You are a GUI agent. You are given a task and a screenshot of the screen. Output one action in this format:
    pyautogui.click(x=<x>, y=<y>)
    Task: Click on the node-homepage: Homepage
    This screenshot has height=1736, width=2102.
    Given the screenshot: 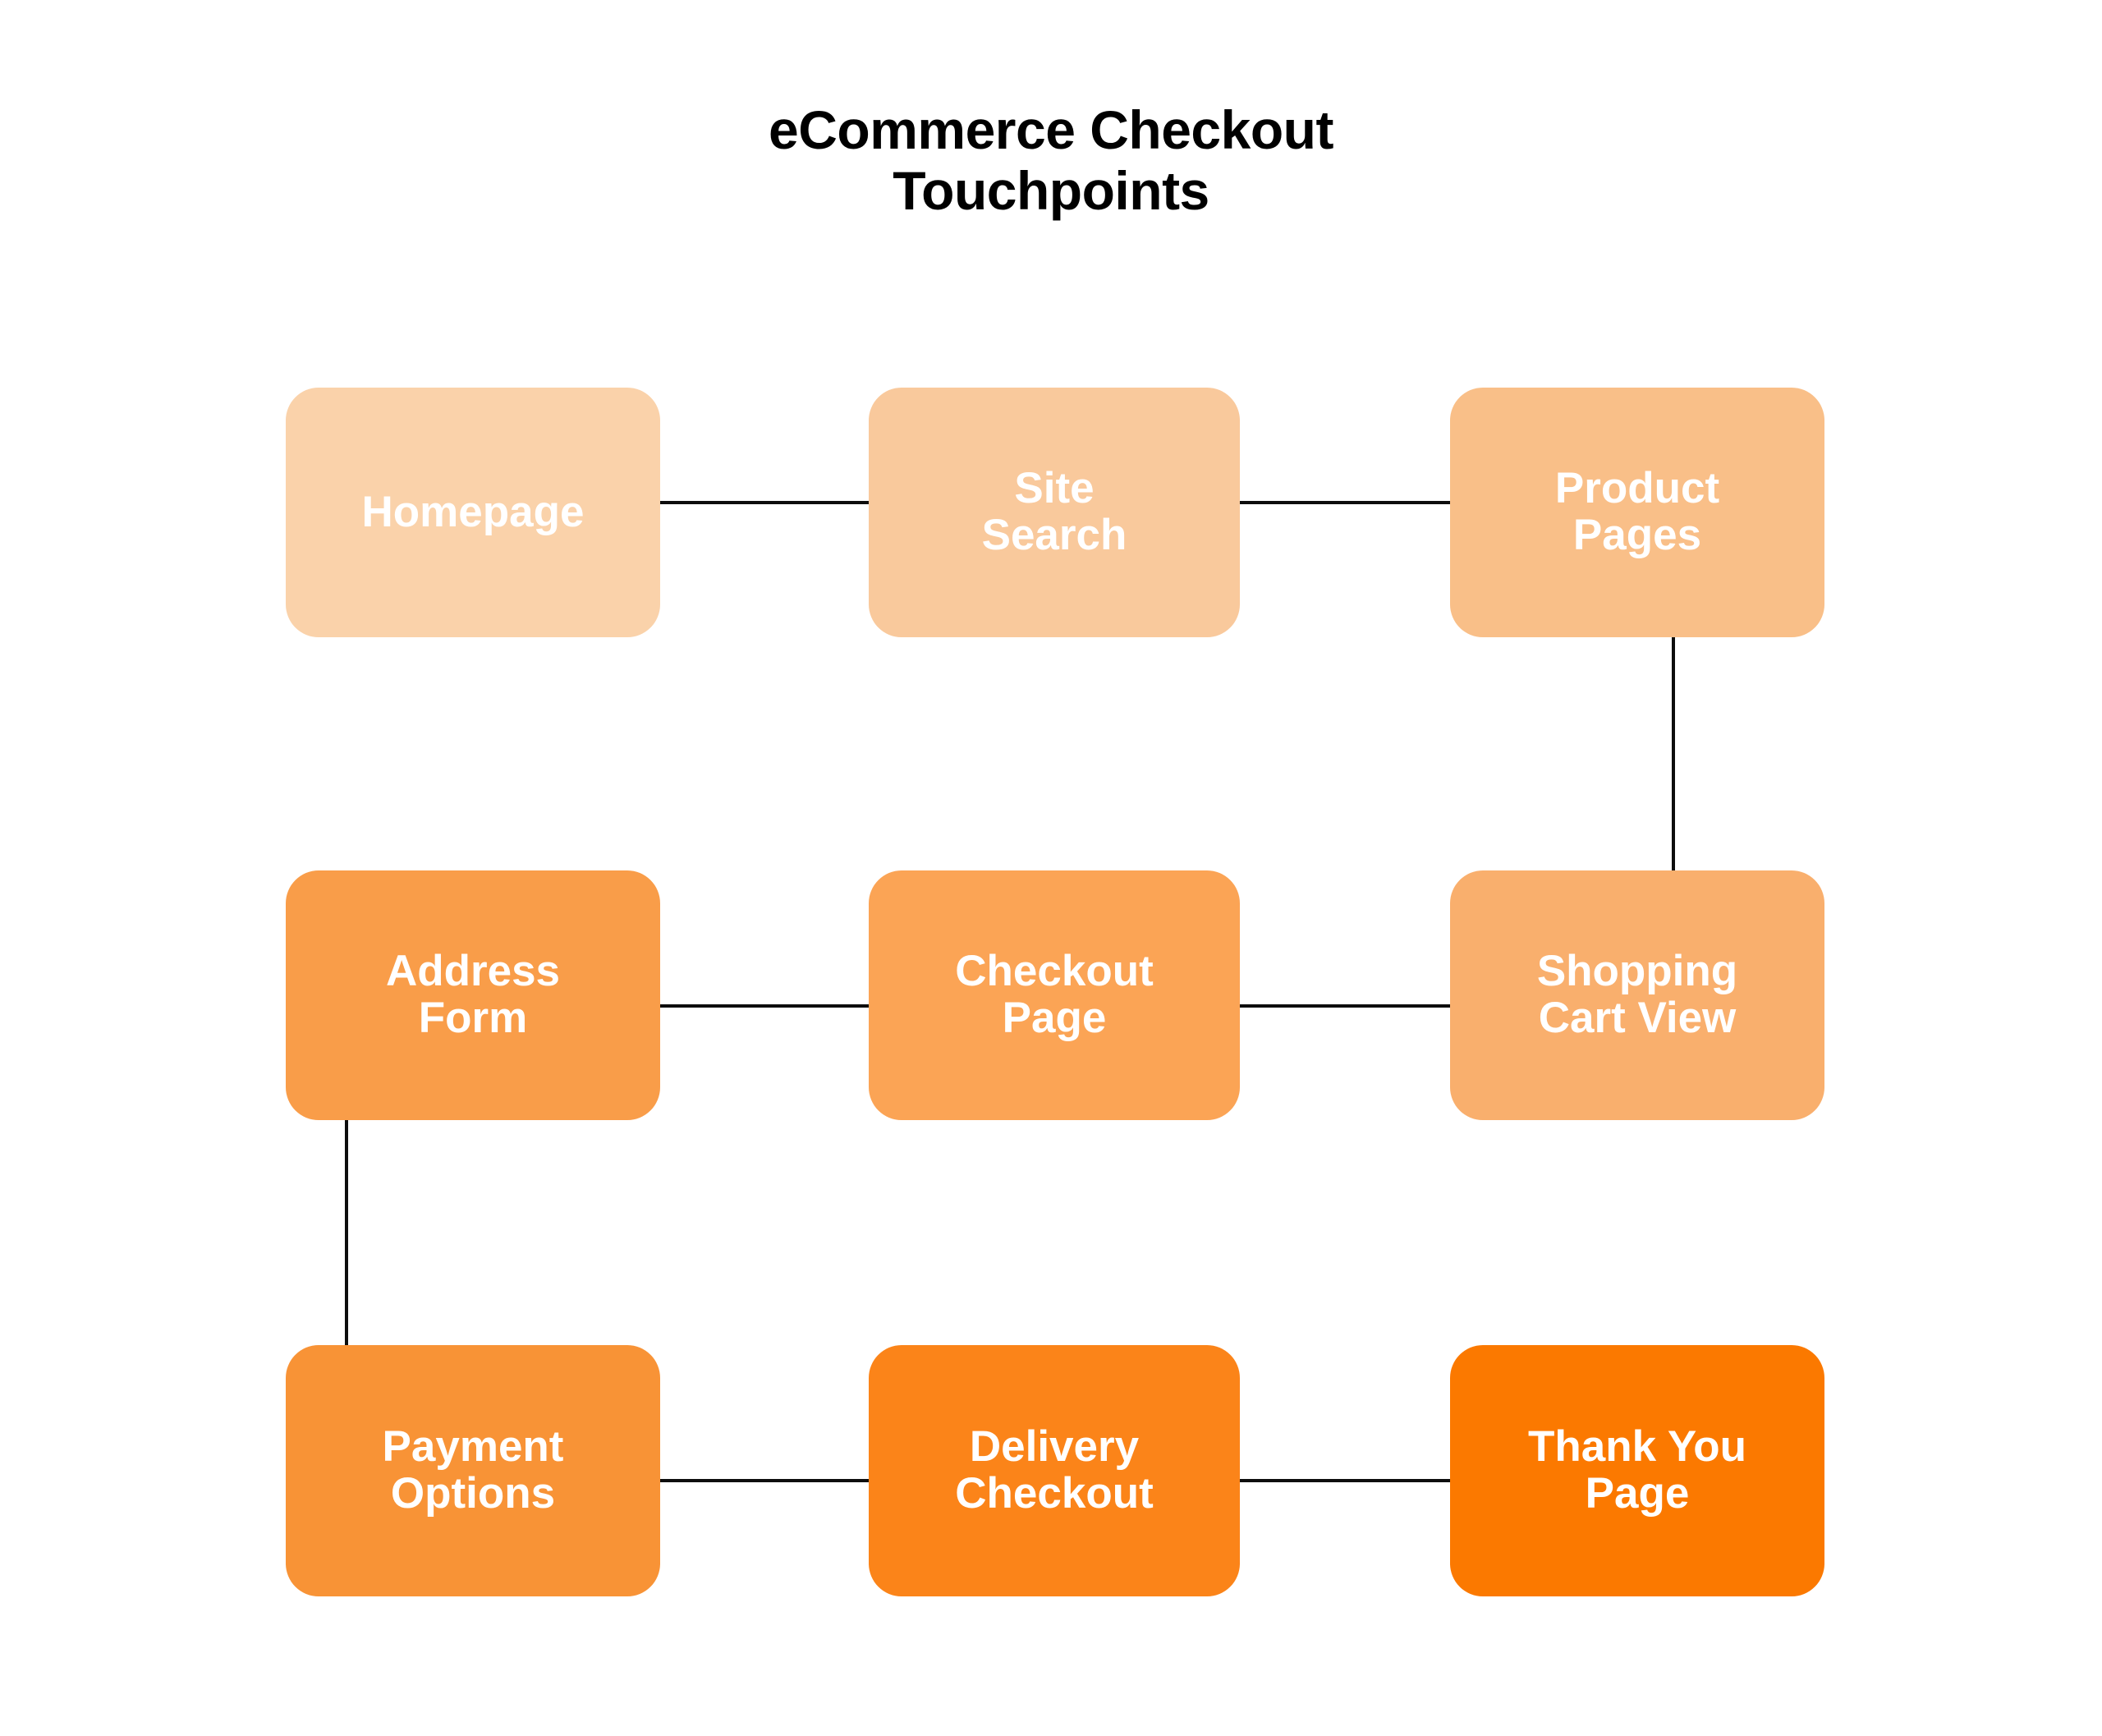 What is the action you would take?
    pyautogui.click(x=473, y=512)
    